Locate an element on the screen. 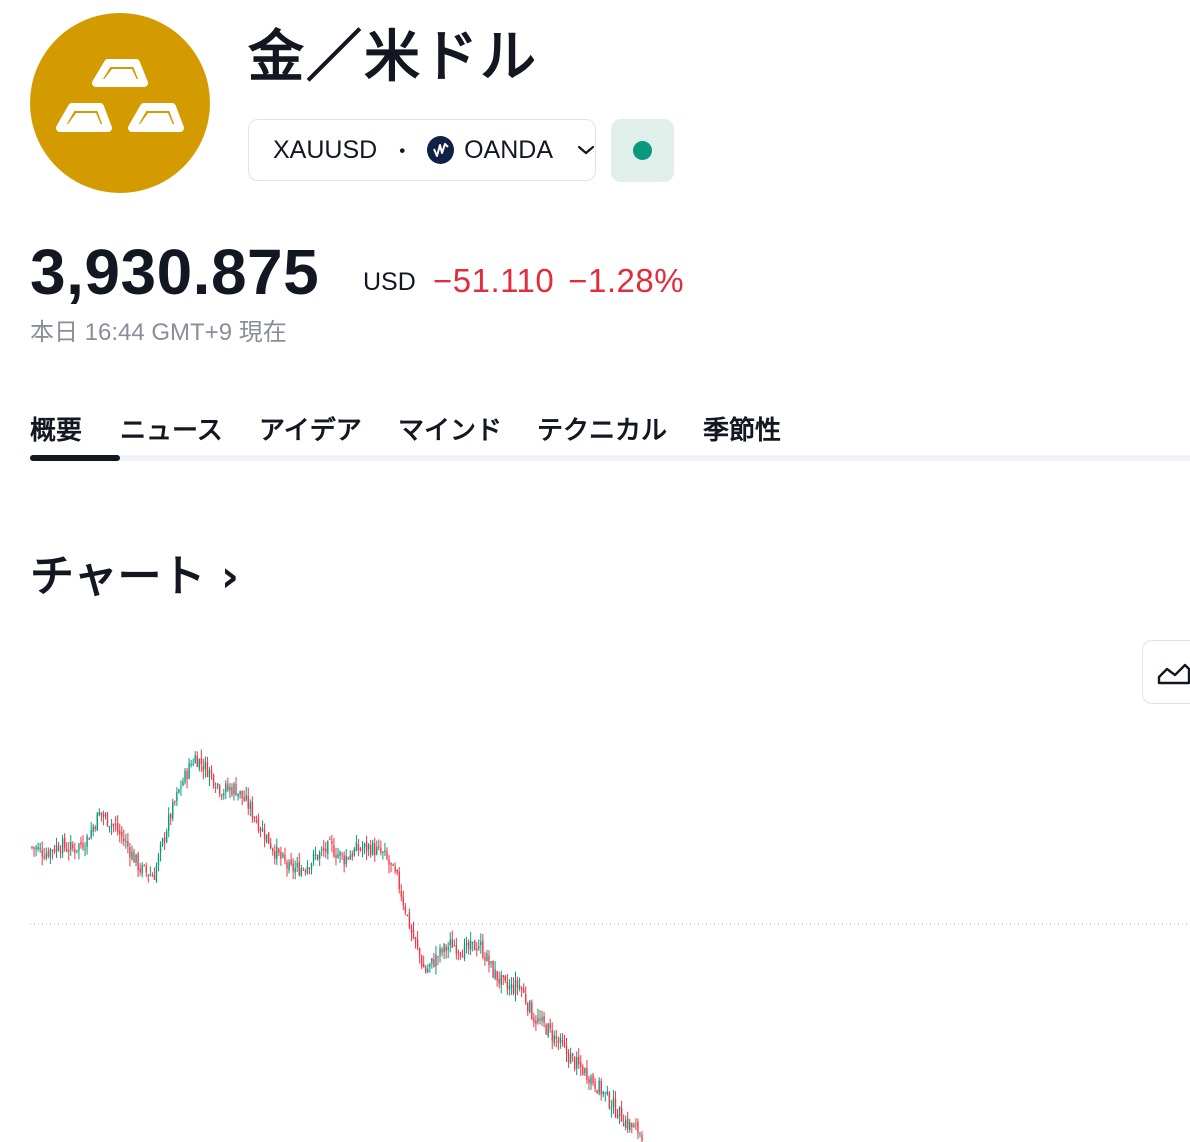 This screenshot has width=1190, height=1142. chart-type-button is located at coordinates (1166, 672).